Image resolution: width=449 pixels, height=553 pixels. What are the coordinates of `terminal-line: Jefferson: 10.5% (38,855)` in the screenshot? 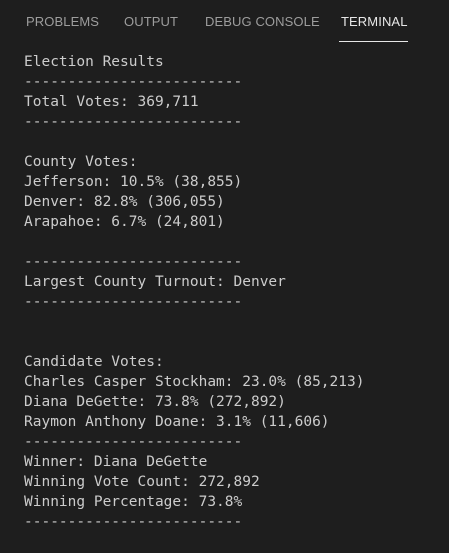 It's located at (133, 182).